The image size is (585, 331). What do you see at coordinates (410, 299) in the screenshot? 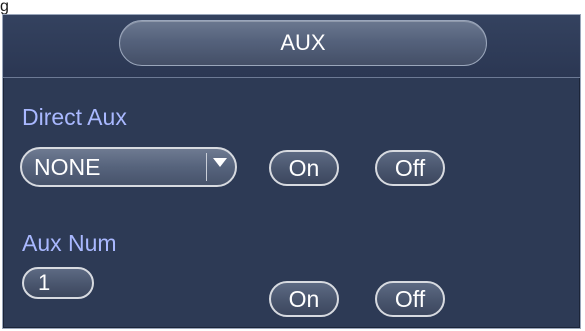
I see `aux-num-off-button: Off` at bounding box center [410, 299].